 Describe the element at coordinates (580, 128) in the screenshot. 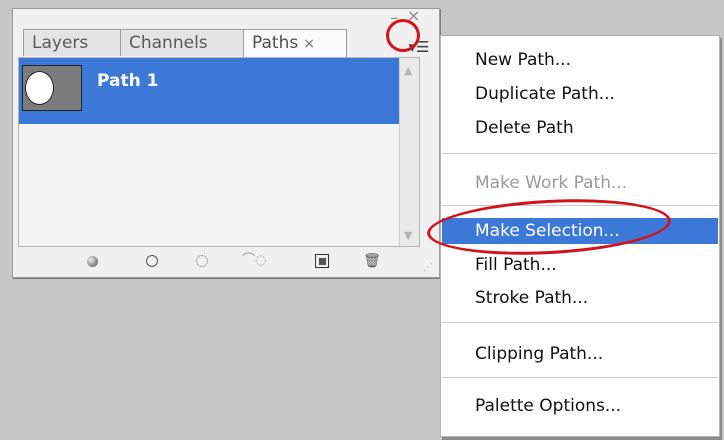

I see `menu-item-delete-path: Delete Path` at that location.